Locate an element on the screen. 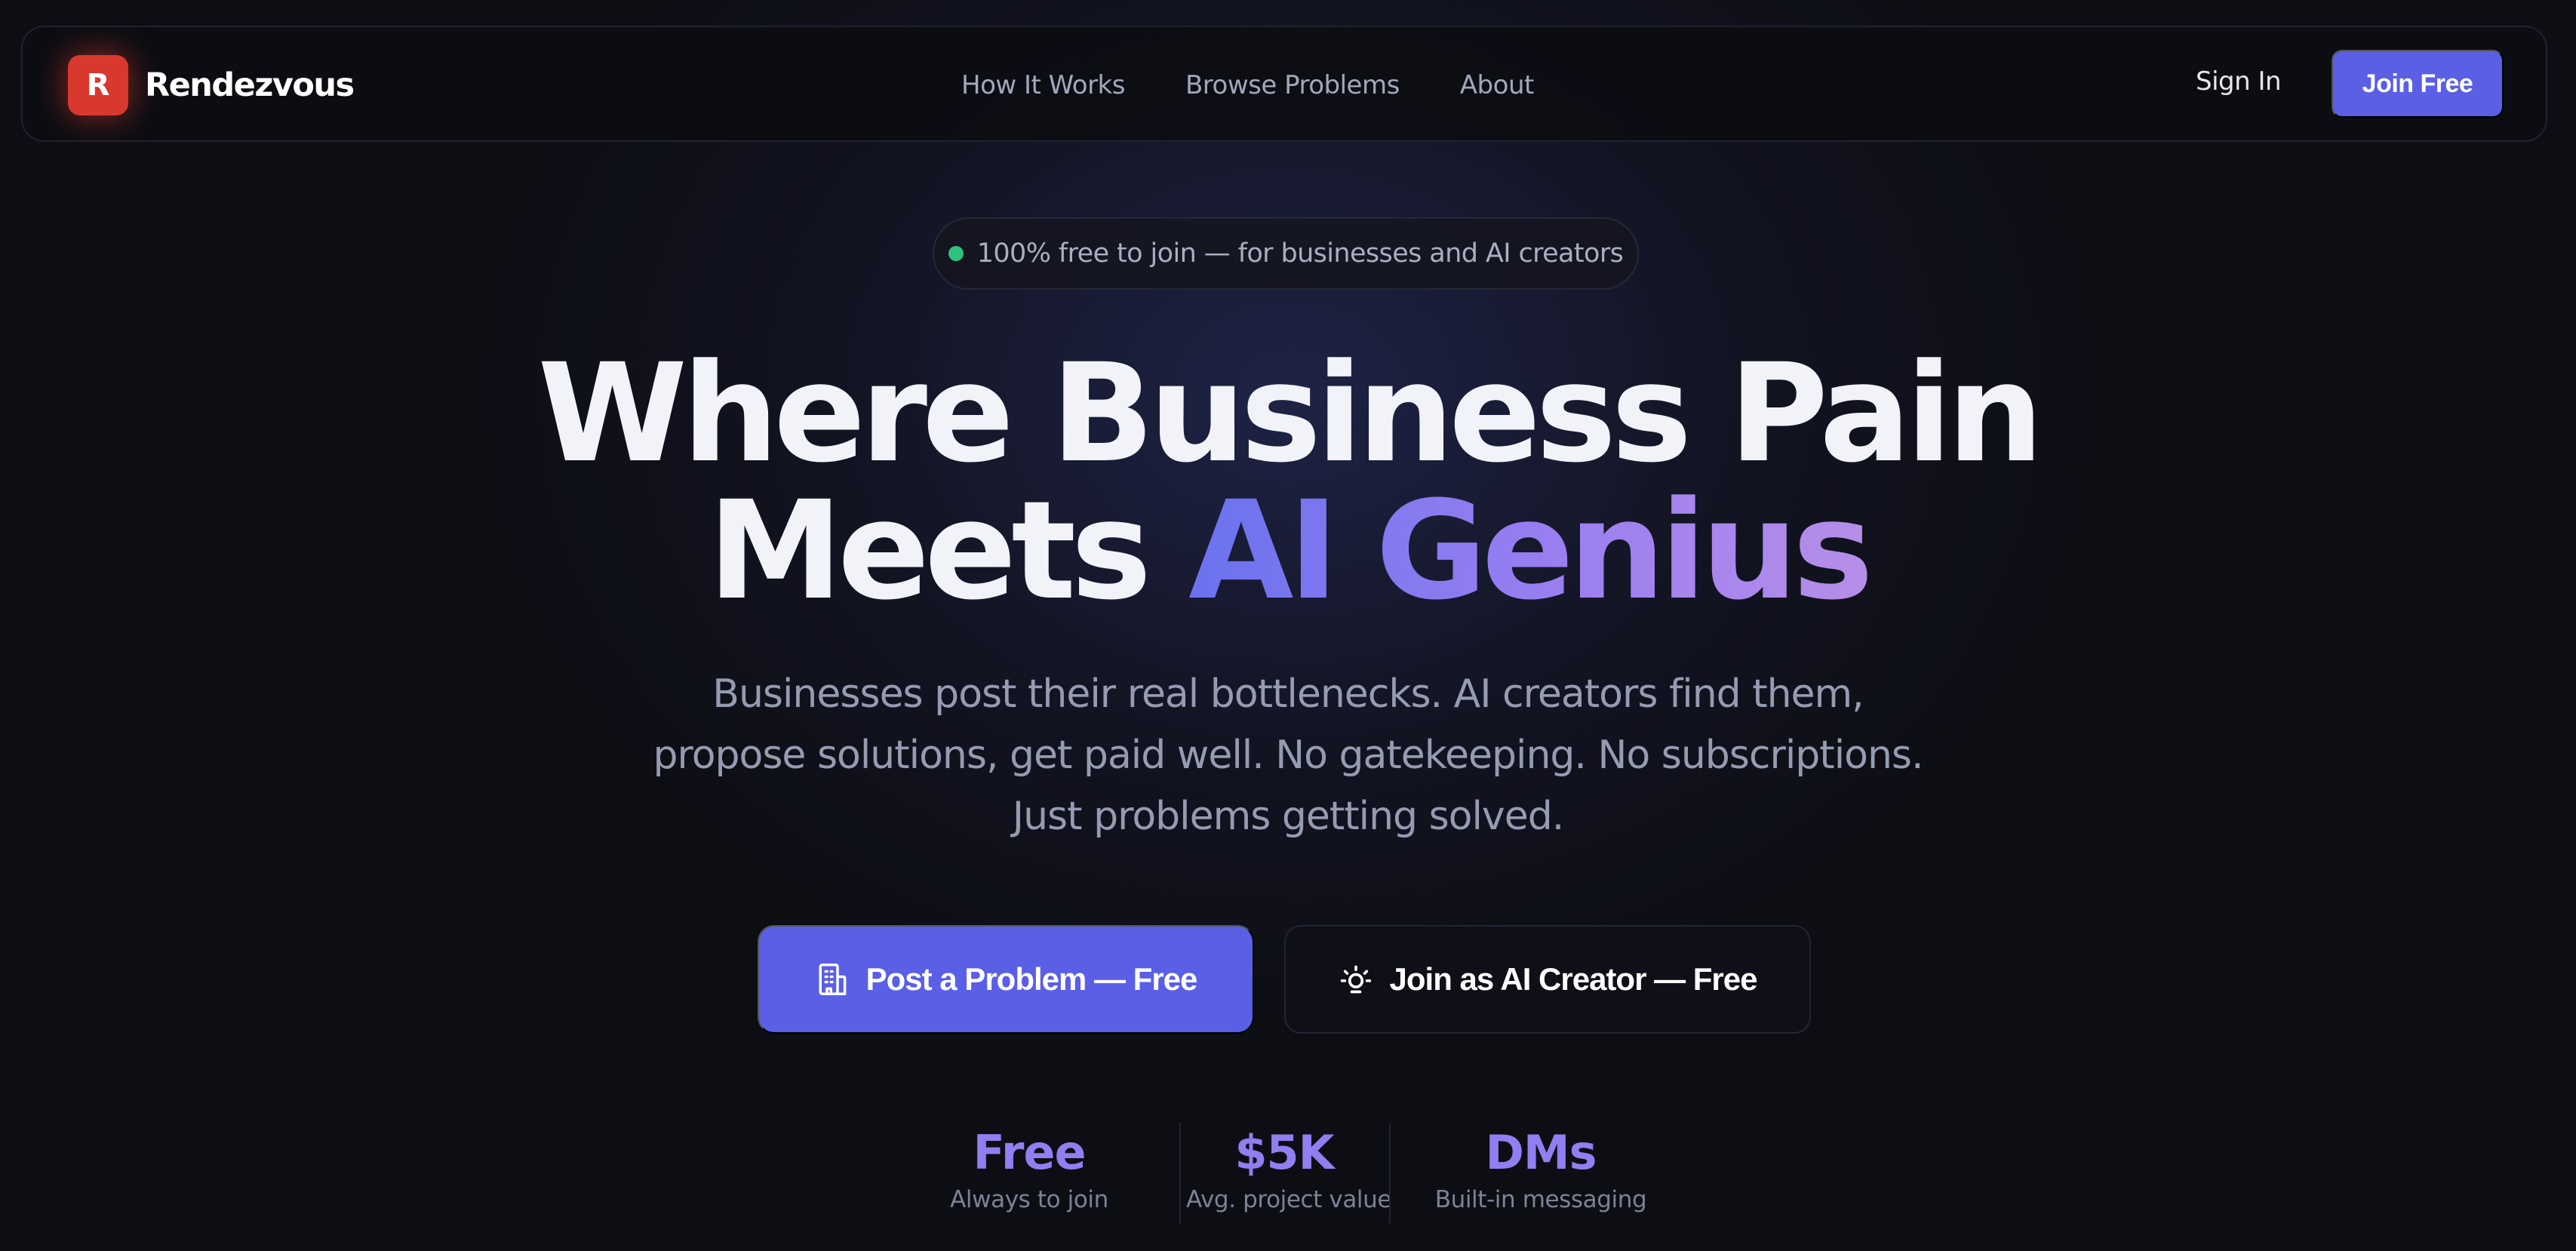 This screenshot has width=2576, height=1251. brand-name: Rendezvous is located at coordinates (250, 85).